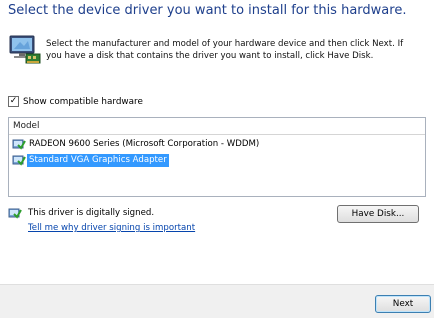 This screenshot has width=434, height=318. Describe the element at coordinates (217, 126) in the screenshot. I see `model-column-header: Model` at that location.